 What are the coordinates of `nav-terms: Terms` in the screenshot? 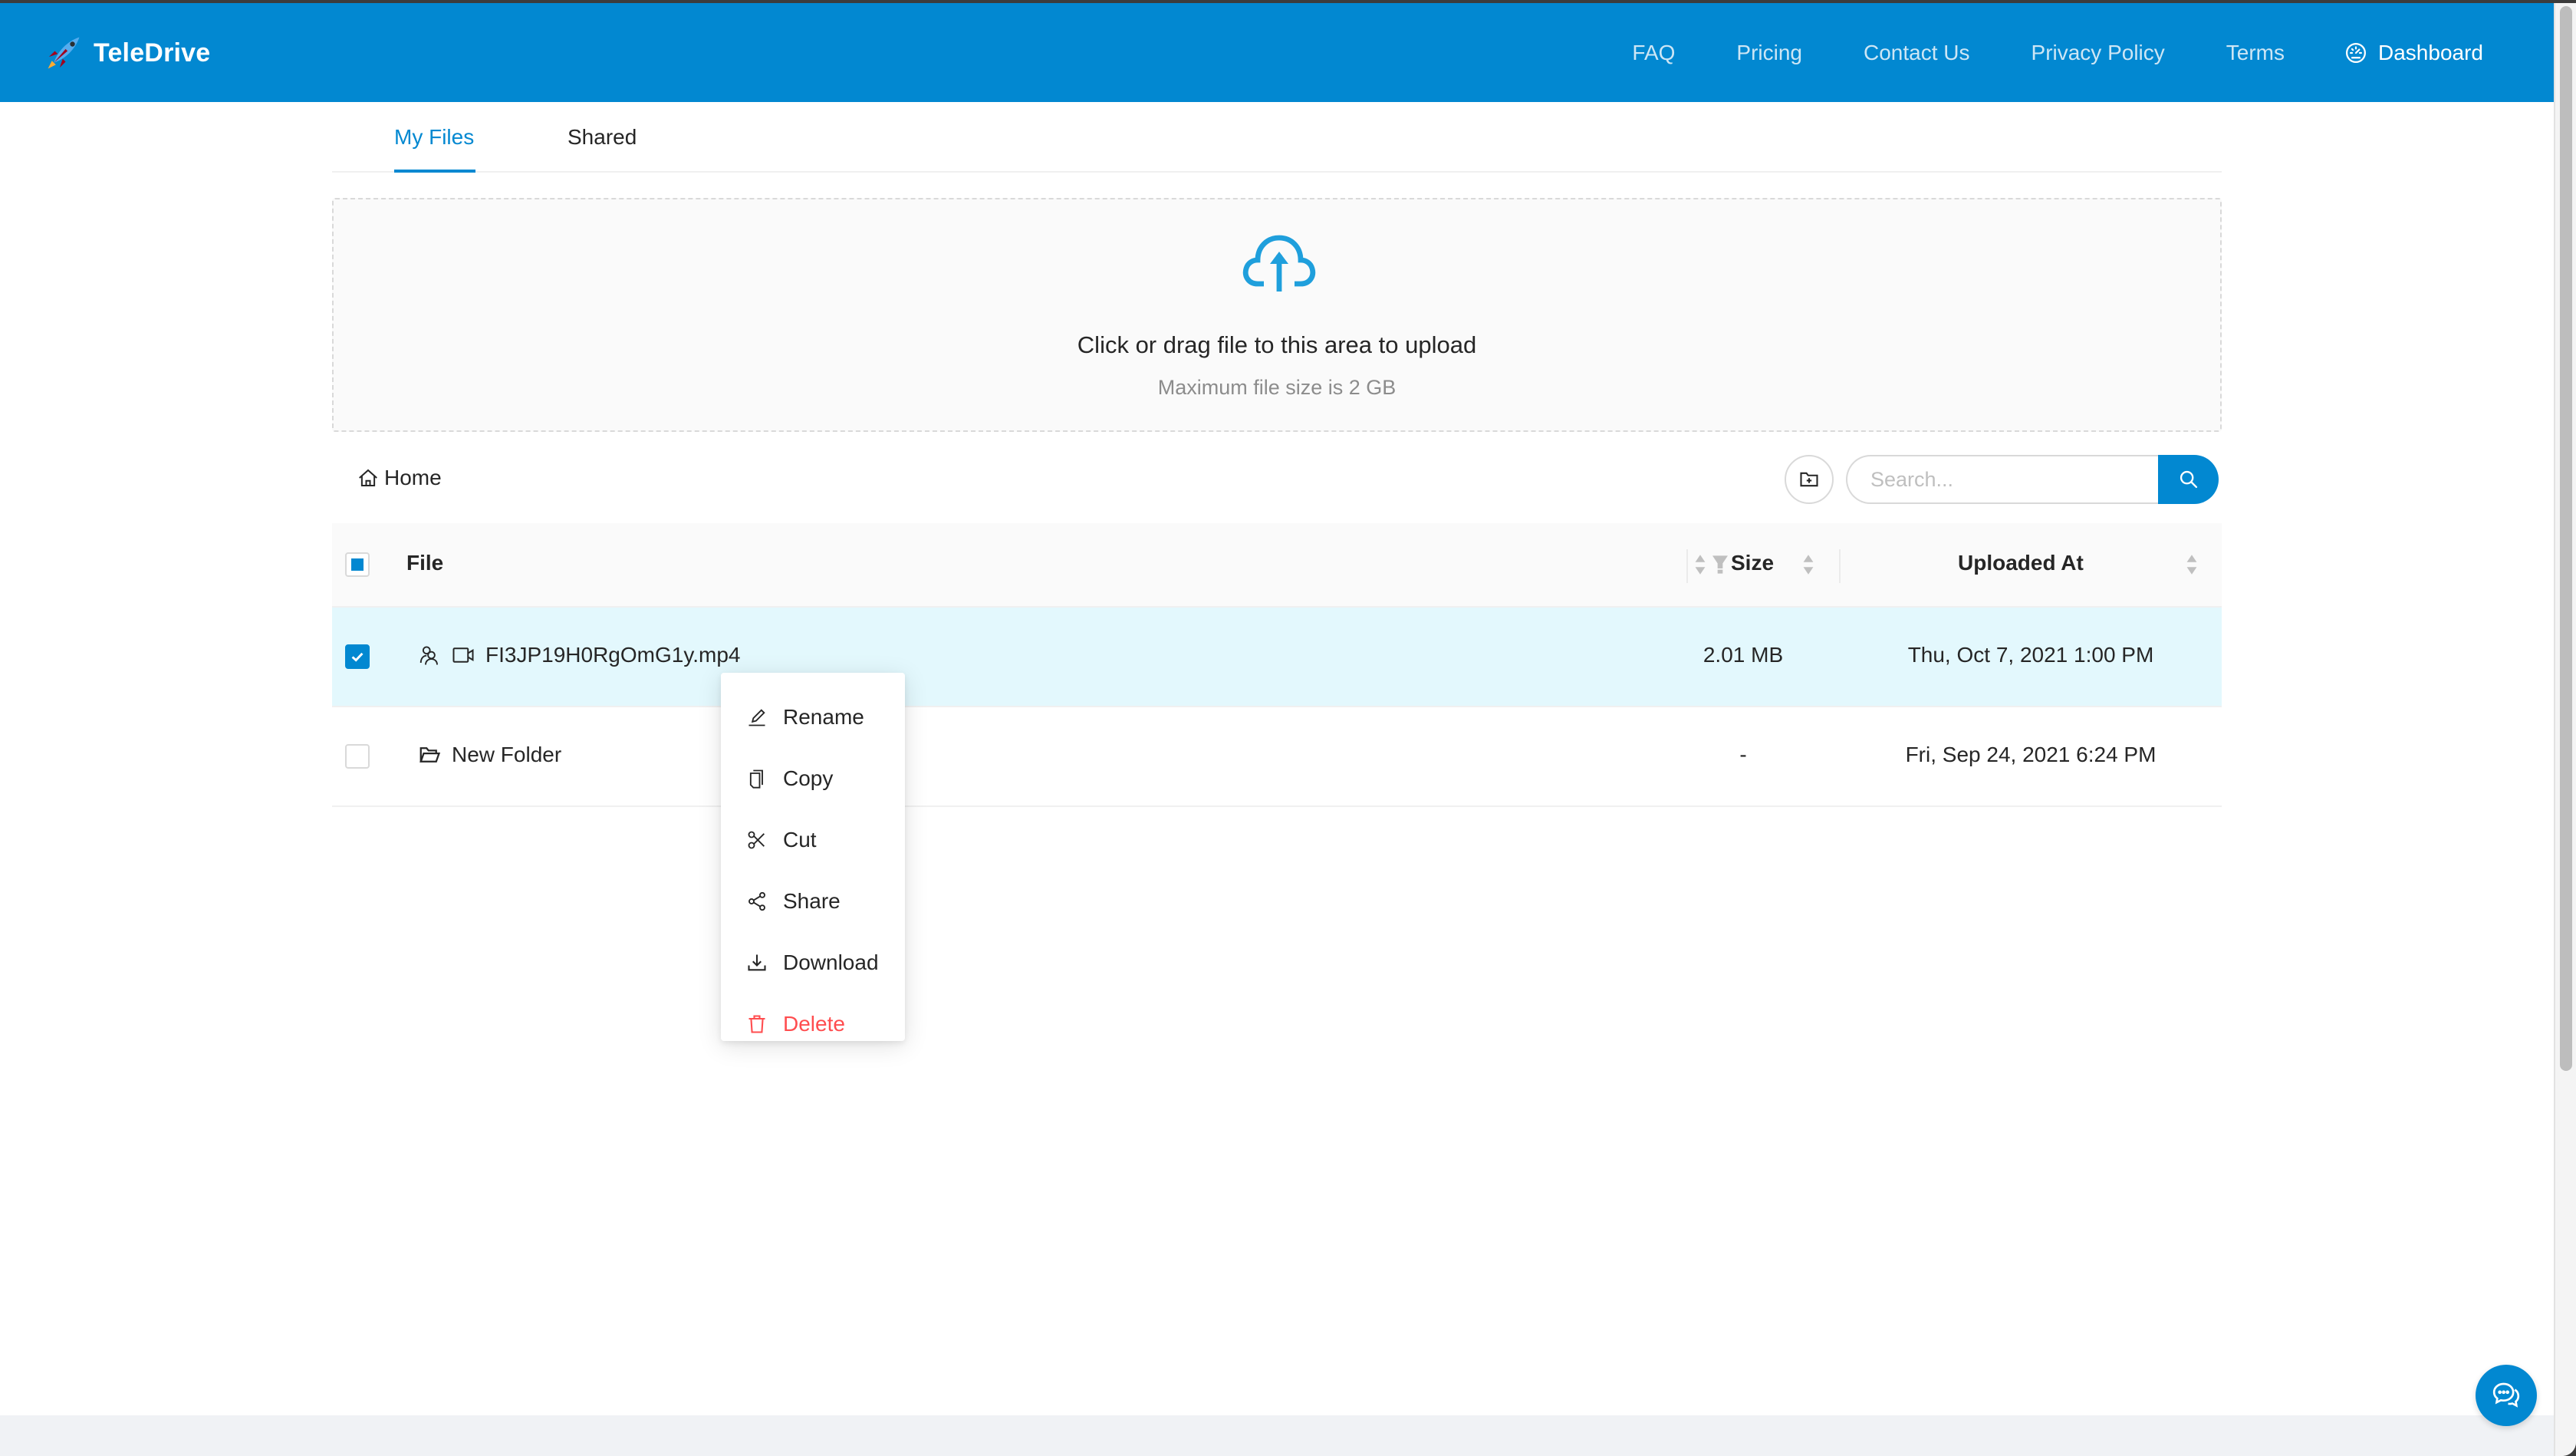 It's located at (2255, 53).